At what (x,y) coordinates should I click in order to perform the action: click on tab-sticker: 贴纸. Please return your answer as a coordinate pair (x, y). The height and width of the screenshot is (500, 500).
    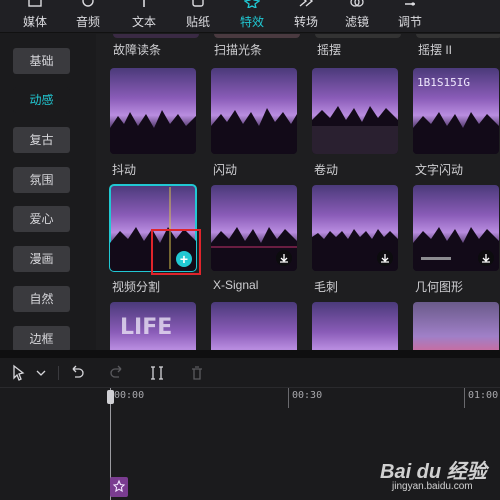
    Looking at the image, I should click on (198, 16).